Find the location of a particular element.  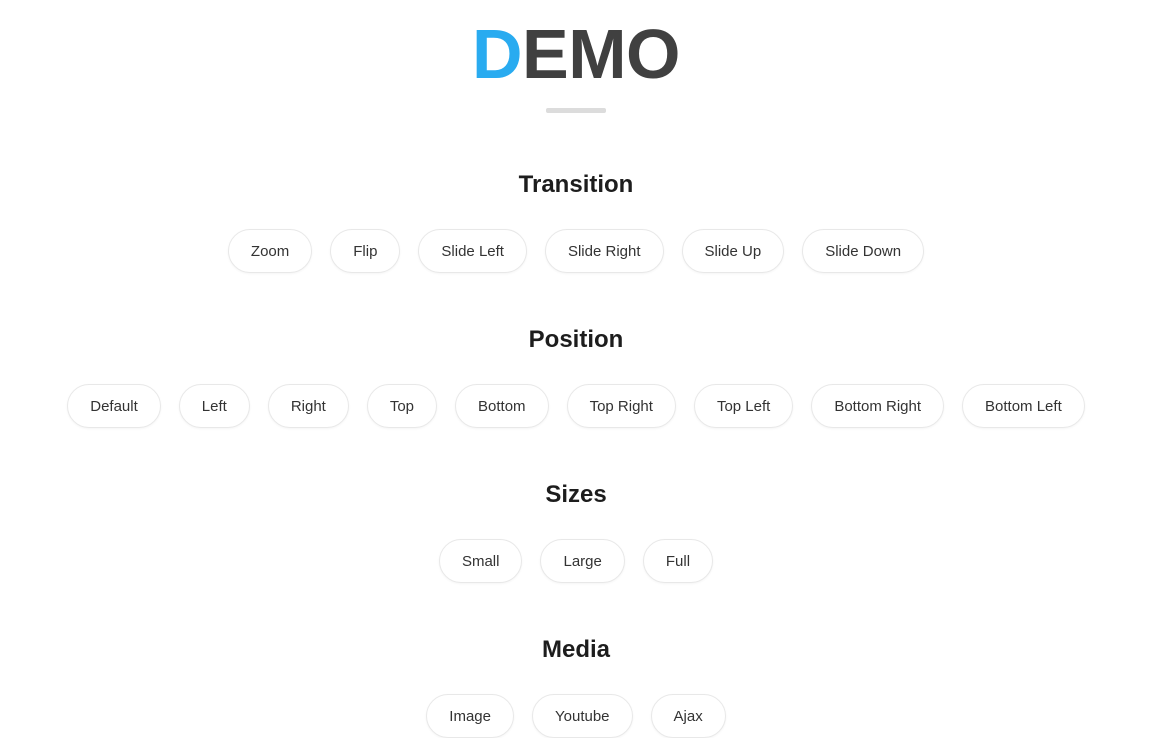

title-divider is located at coordinates (576, 110).